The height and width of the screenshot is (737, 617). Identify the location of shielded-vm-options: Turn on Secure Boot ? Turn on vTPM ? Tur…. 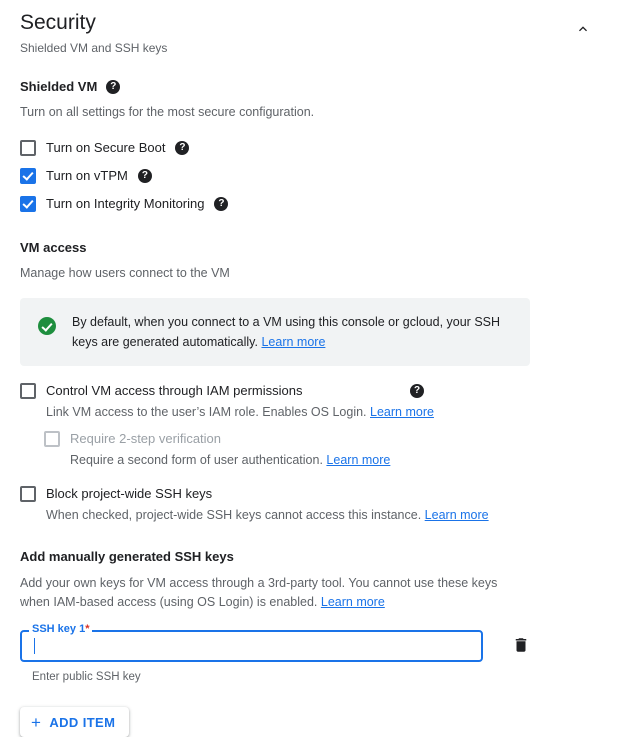
(308, 176).